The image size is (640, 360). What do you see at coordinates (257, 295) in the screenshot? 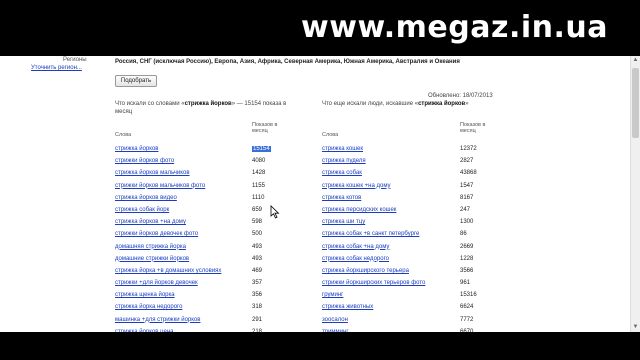
I see `impressions-count: 356` at bounding box center [257, 295].